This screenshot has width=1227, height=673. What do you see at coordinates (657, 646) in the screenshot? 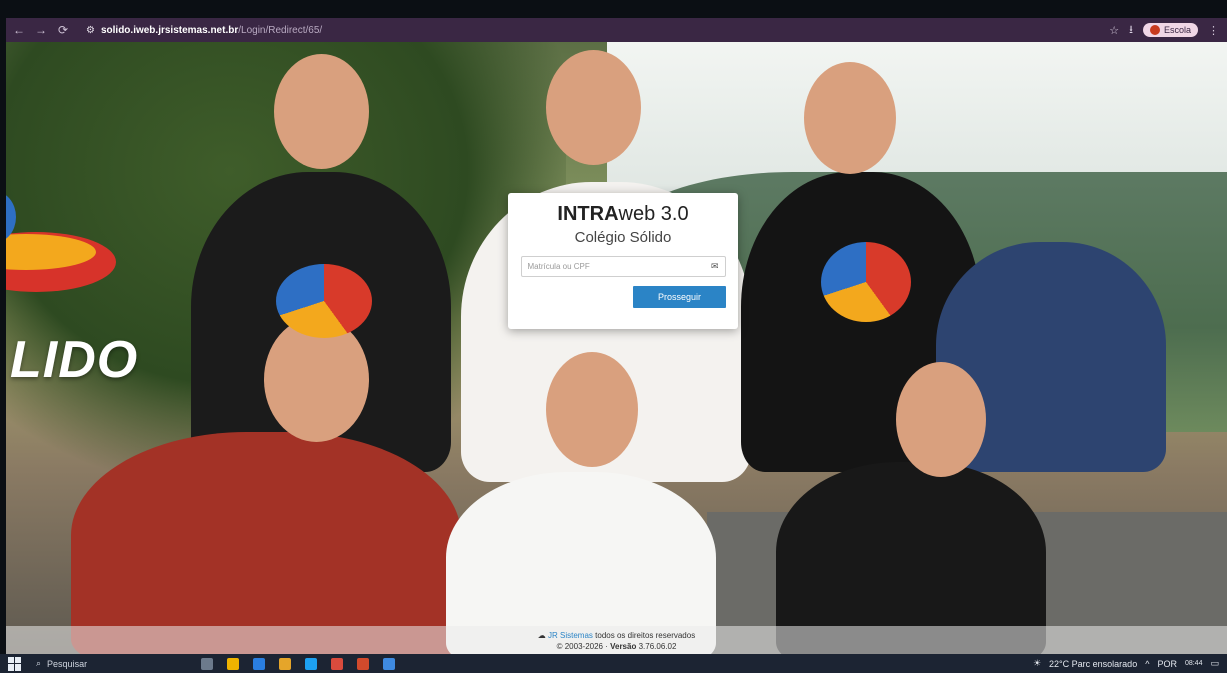
I see `version-value: 3.76.06.02` at bounding box center [657, 646].